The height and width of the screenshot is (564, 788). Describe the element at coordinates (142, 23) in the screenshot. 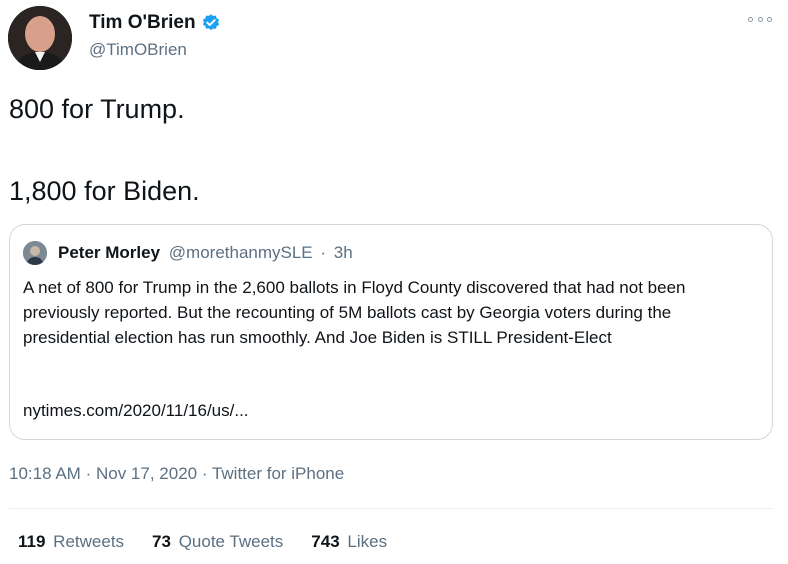

I see `author-name-text: Tim O'Brien` at that location.